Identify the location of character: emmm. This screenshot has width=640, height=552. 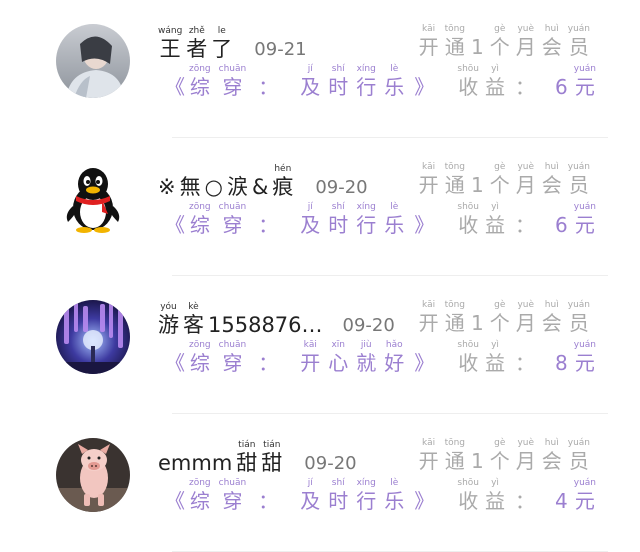
(195, 463).